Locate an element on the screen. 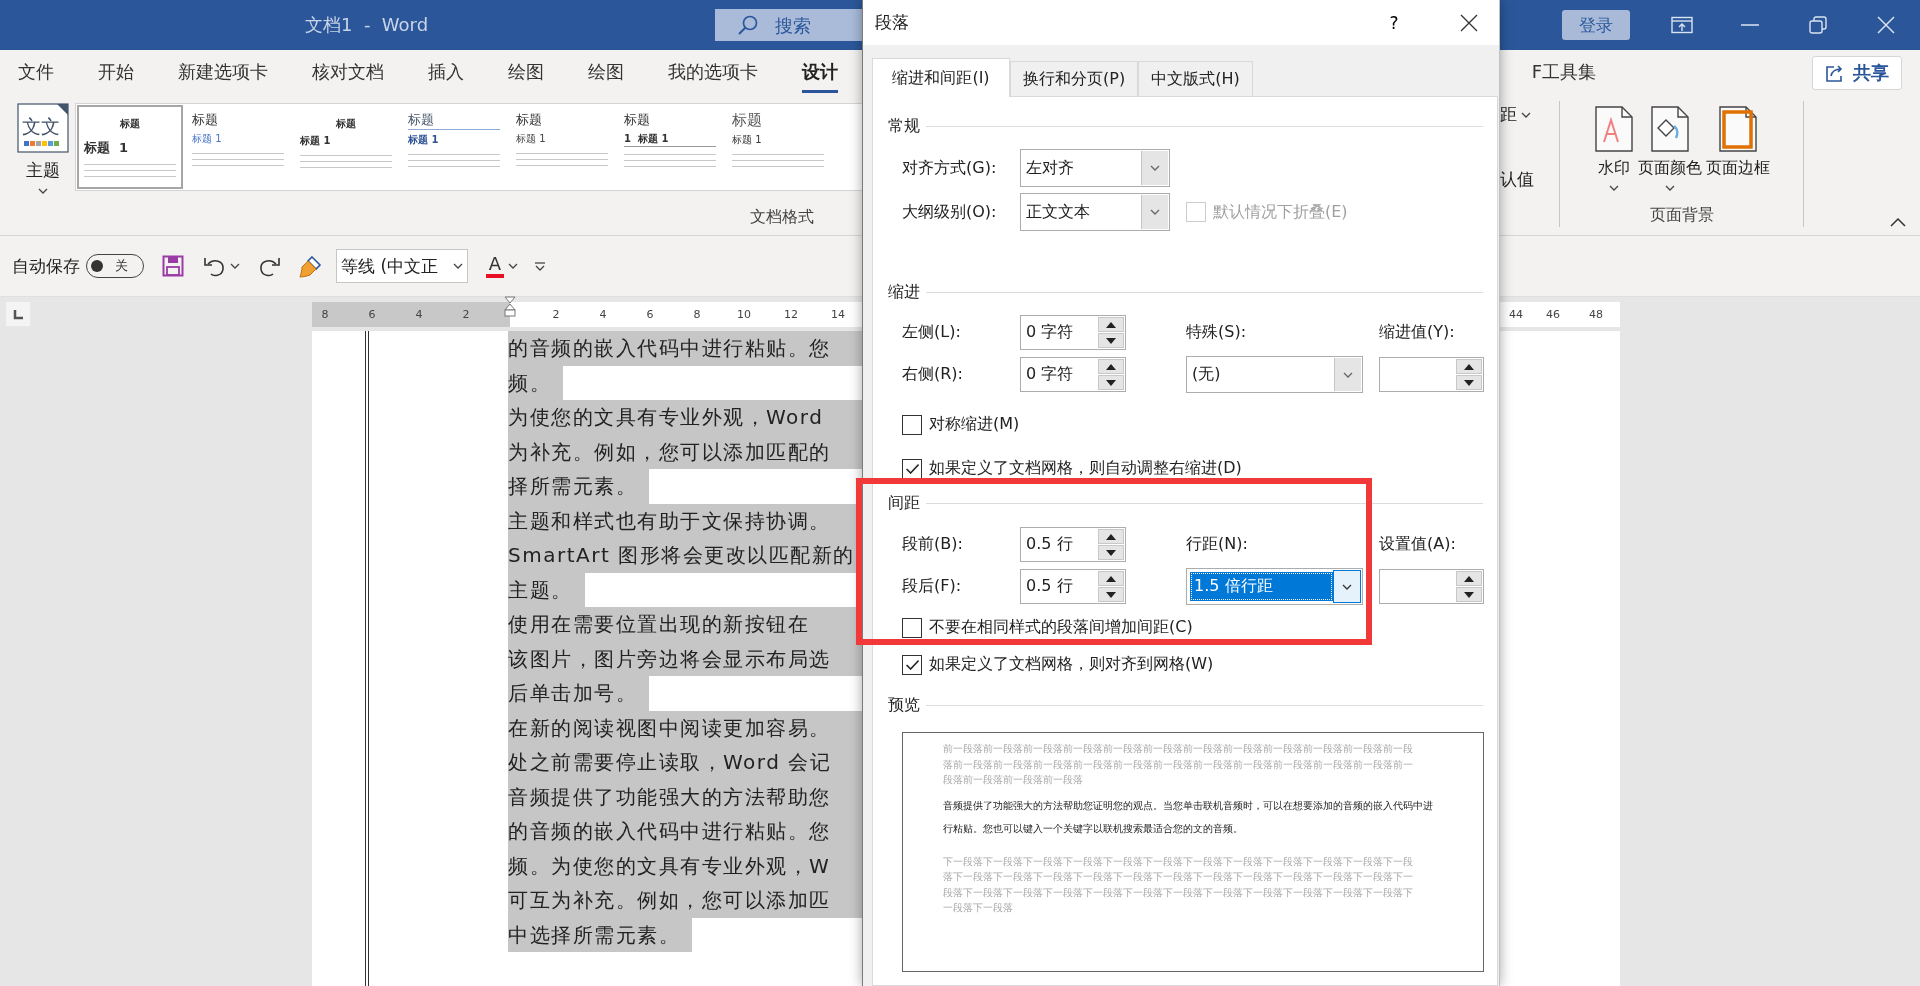 The width and height of the screenshot is (1920, 986). ruler-number: 10 is located at coordinates (744, 314).